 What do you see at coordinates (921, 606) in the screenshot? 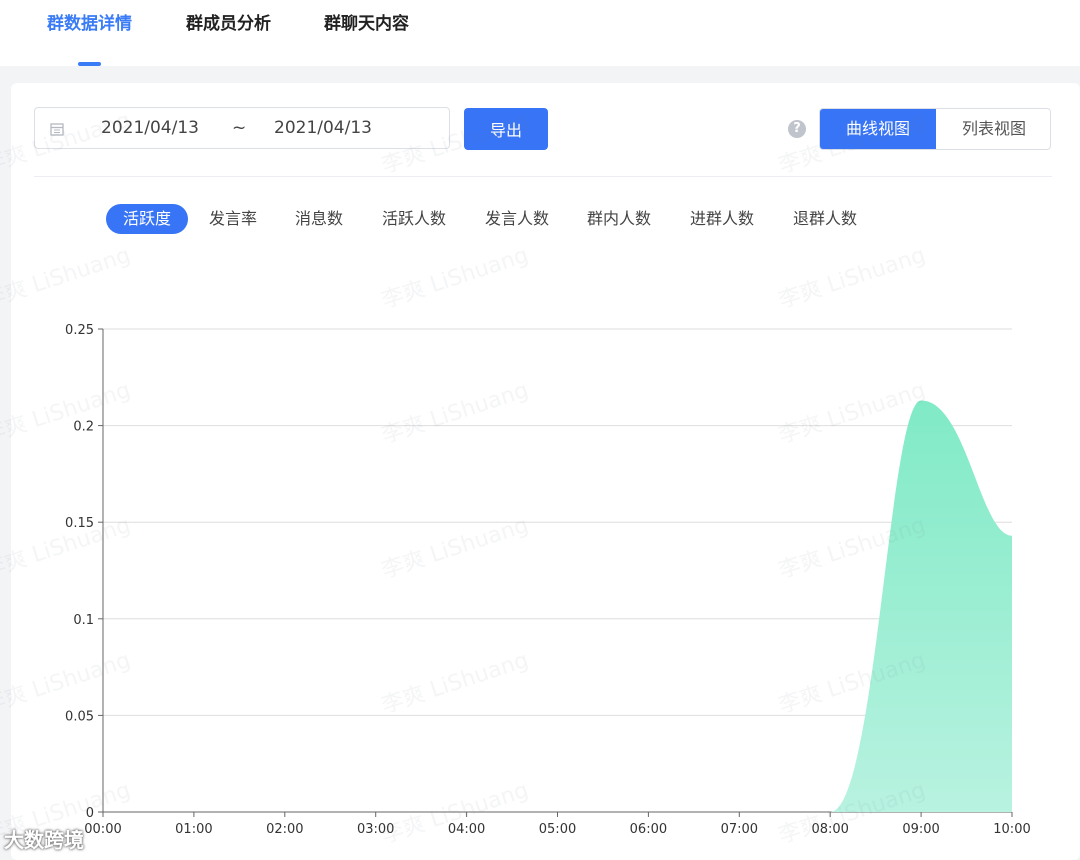
I see `activity-area-series` at bounding box center [921, 606].